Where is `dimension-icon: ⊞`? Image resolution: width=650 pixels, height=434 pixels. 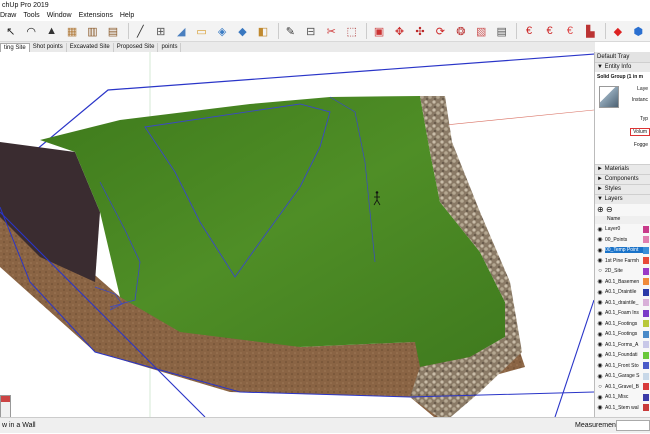
dimension-icon: ⊞ is located at coordinates (160, 31).